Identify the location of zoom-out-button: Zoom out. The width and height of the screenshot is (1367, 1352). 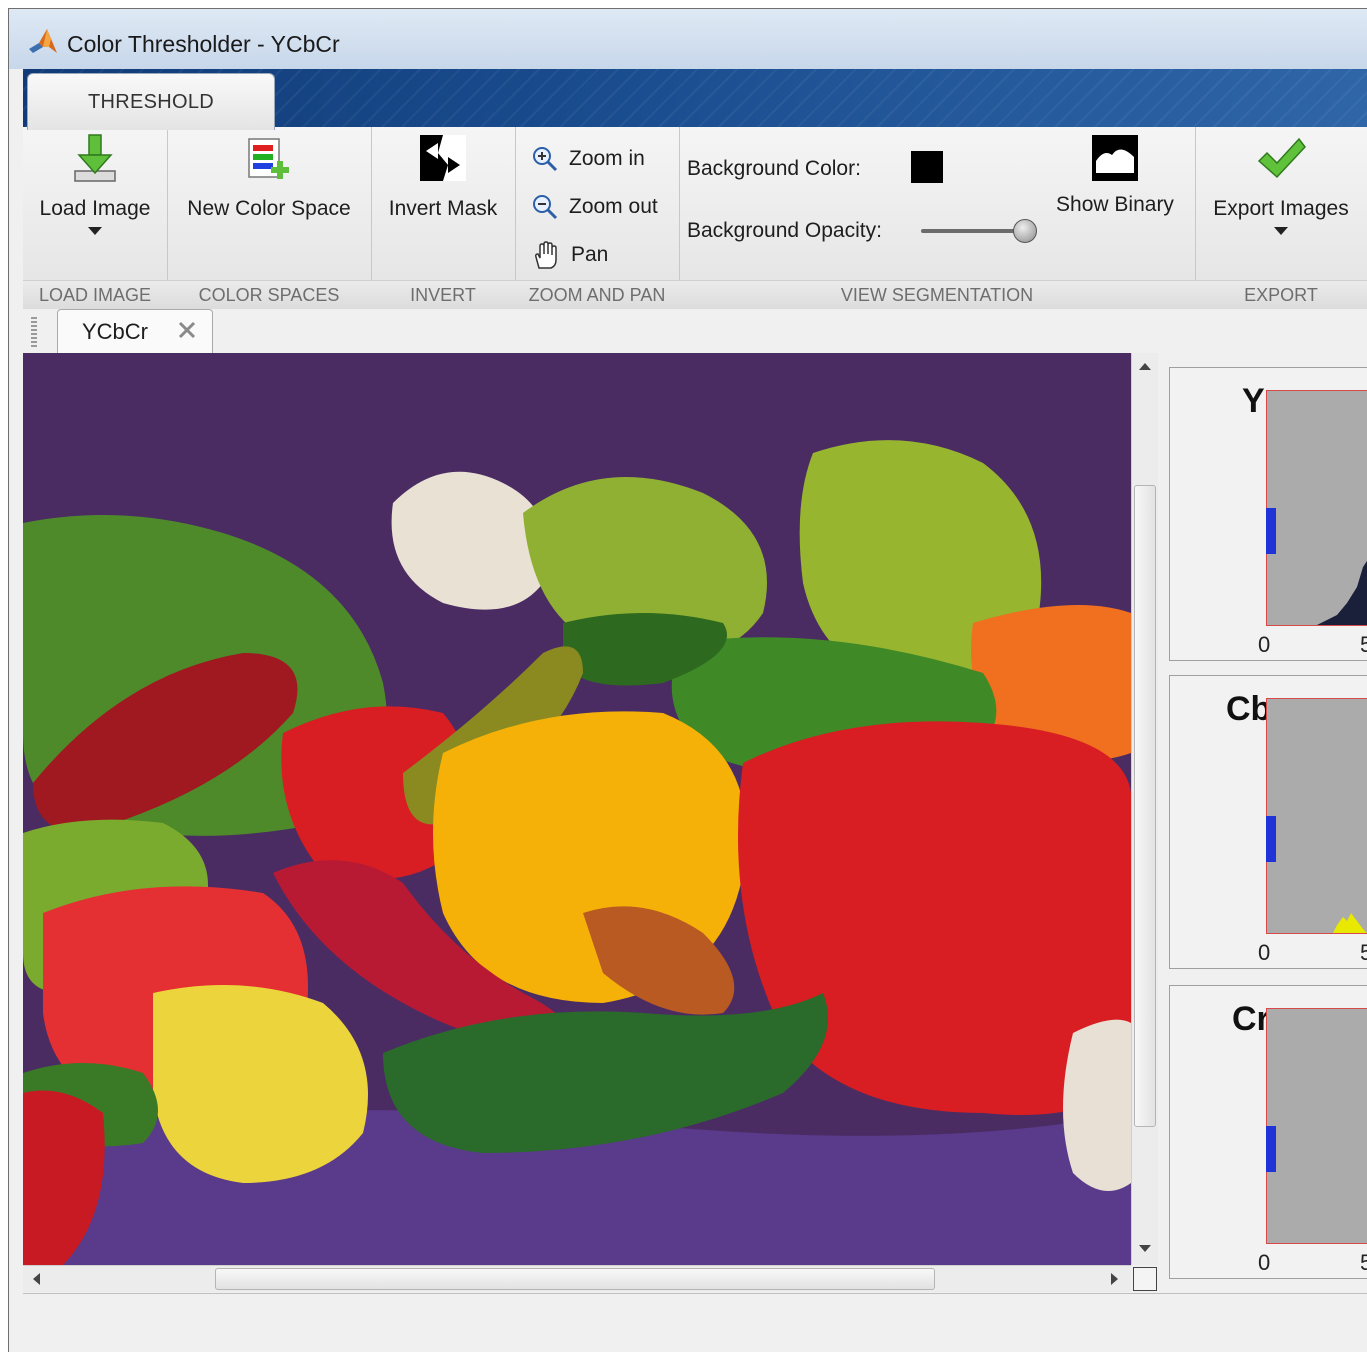
(594, 207).